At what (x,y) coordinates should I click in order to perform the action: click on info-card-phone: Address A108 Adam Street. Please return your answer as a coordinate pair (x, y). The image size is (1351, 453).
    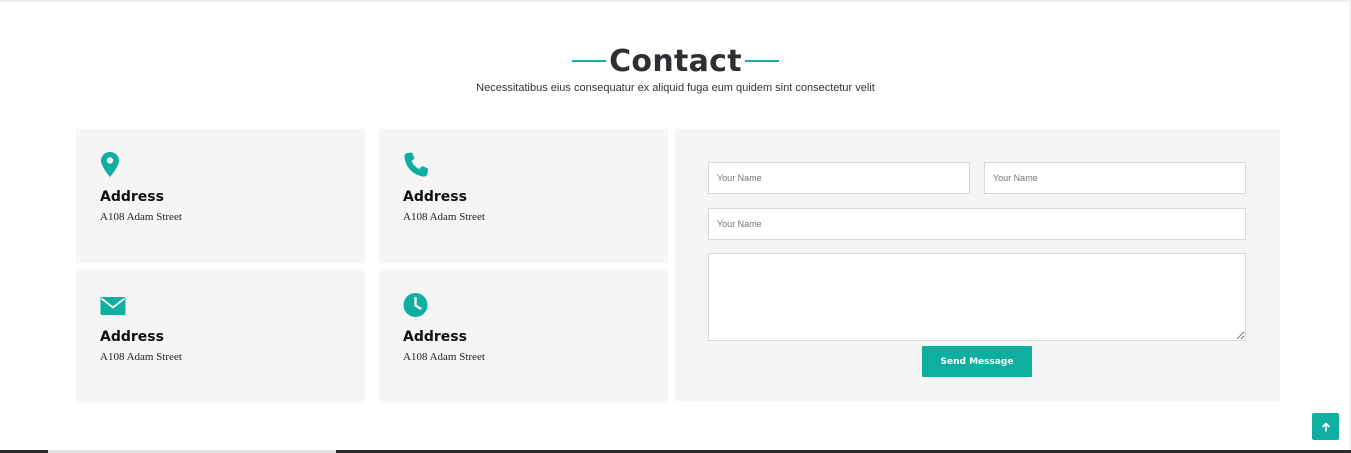
    Looking at the image, I should click on (523, 196).